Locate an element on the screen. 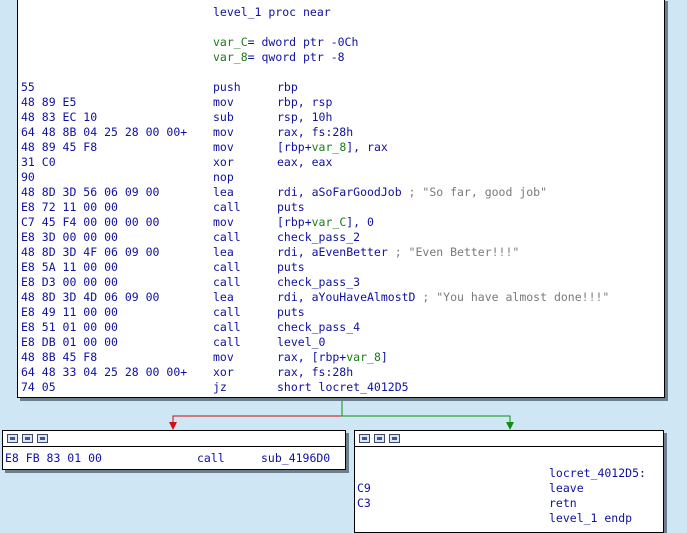 Image resolution: width=687 pixels, height=533 pixels. instruction-mnemonic: leave is located at coordinates (566, 488).